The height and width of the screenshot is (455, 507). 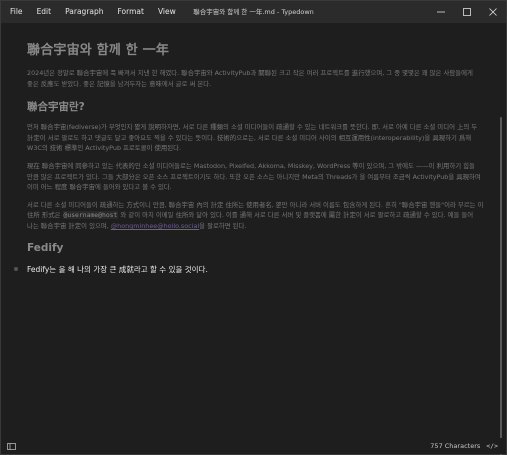 What do you see at coordinates (90, 215) in the screenshot?
I see `inline-code-handle: @username@host` at bounding box center [90, 215].